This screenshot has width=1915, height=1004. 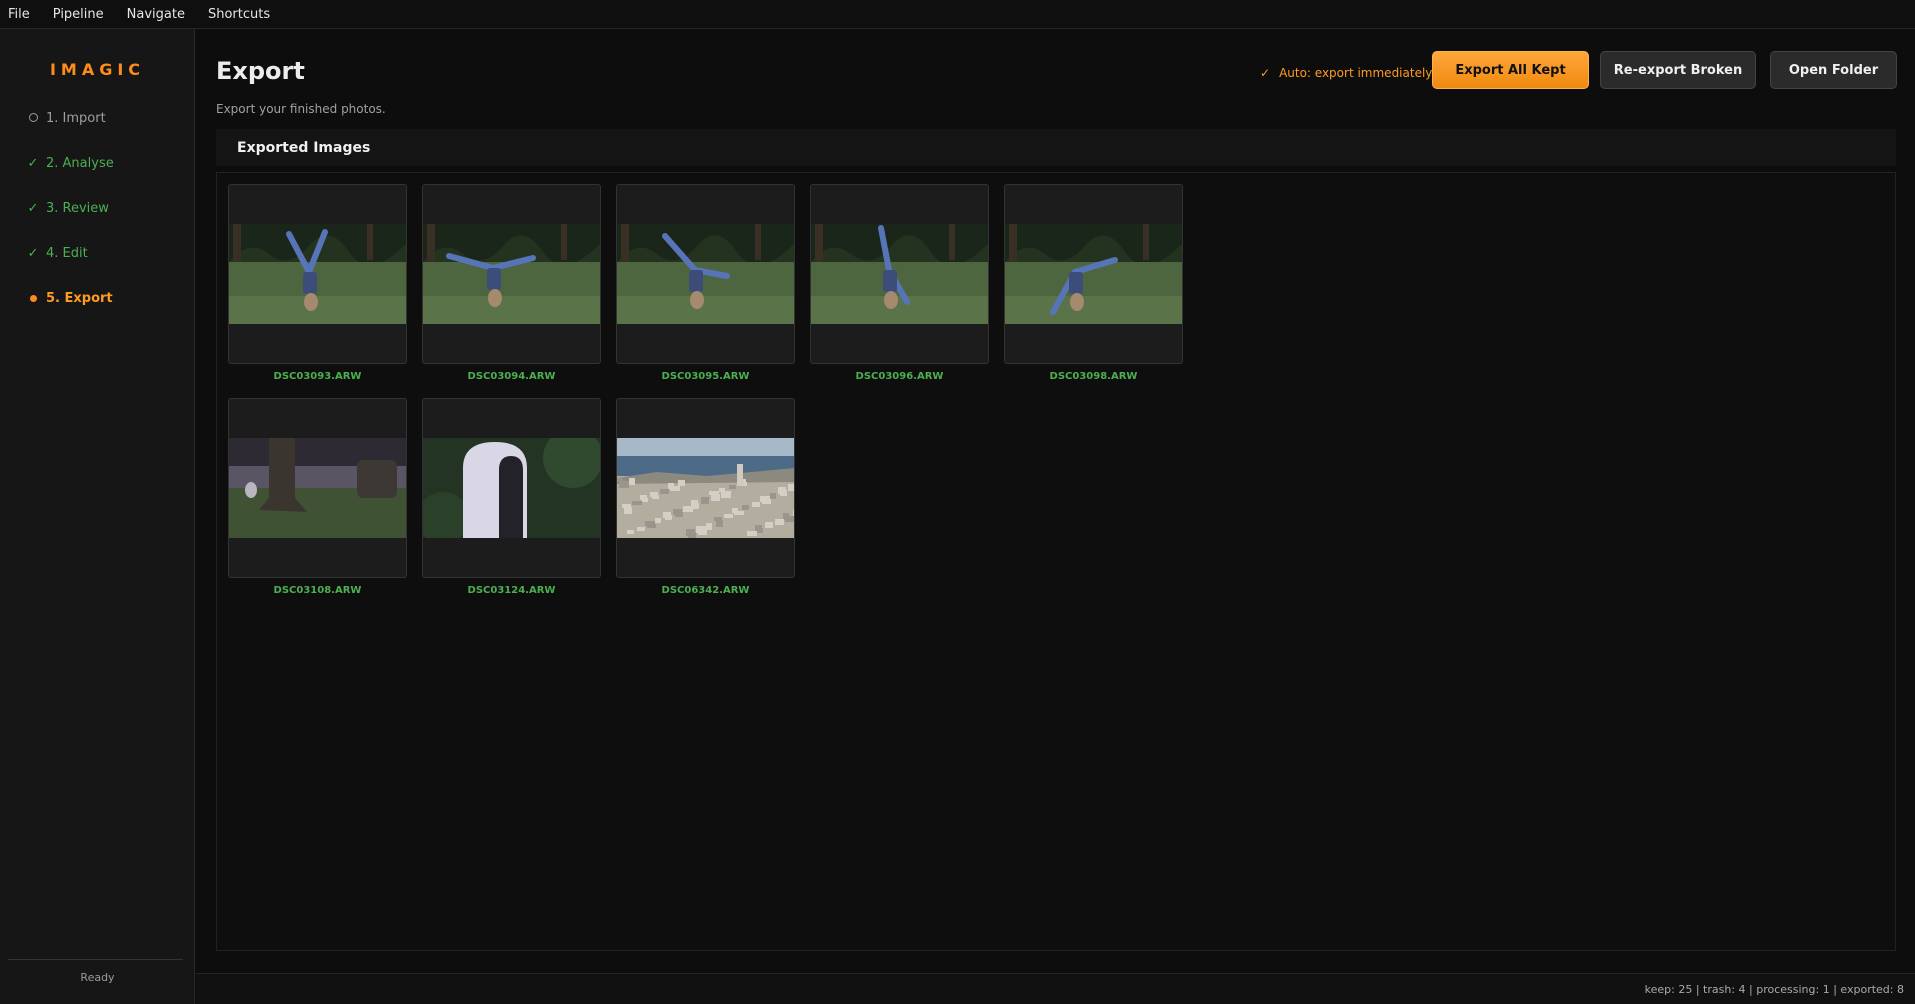 I want to click on file-name: DSC03095.ARW, so click(x=705, y=376).